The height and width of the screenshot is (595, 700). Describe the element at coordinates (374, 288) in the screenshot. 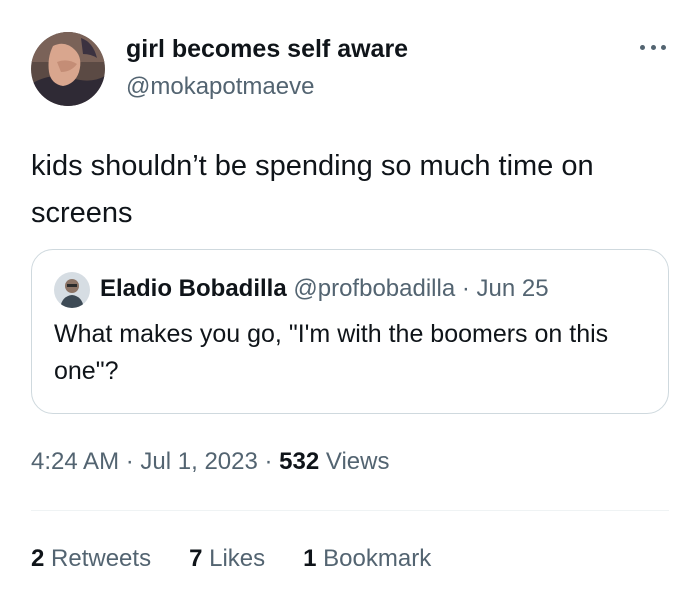

I see `quoted-author-handle: @profbobadilla` at that location.